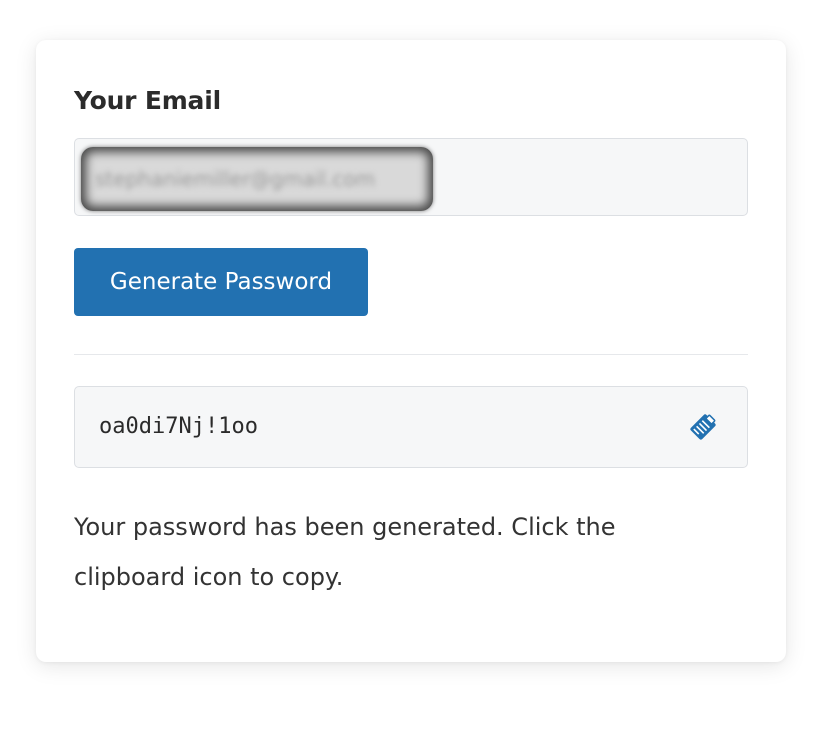 The image size is (819, 733). What do you see at coordinates (147, 100) in the screenshot?
I see `email-label: Your Email` at bounding box center [147, 100].